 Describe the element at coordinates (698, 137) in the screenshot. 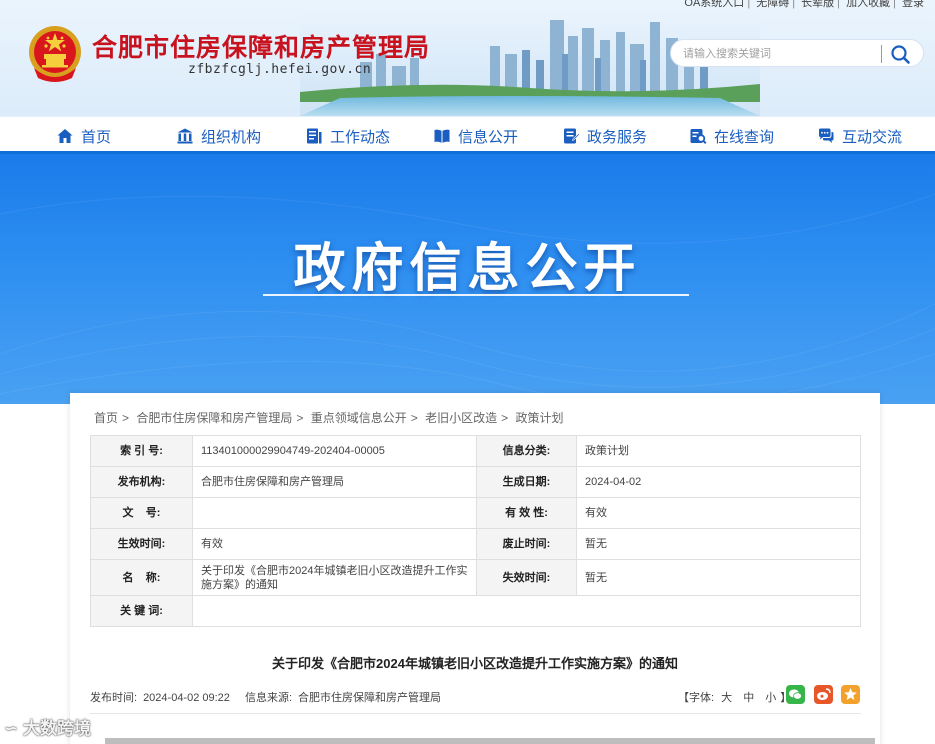

I see `query-icon` at that location.